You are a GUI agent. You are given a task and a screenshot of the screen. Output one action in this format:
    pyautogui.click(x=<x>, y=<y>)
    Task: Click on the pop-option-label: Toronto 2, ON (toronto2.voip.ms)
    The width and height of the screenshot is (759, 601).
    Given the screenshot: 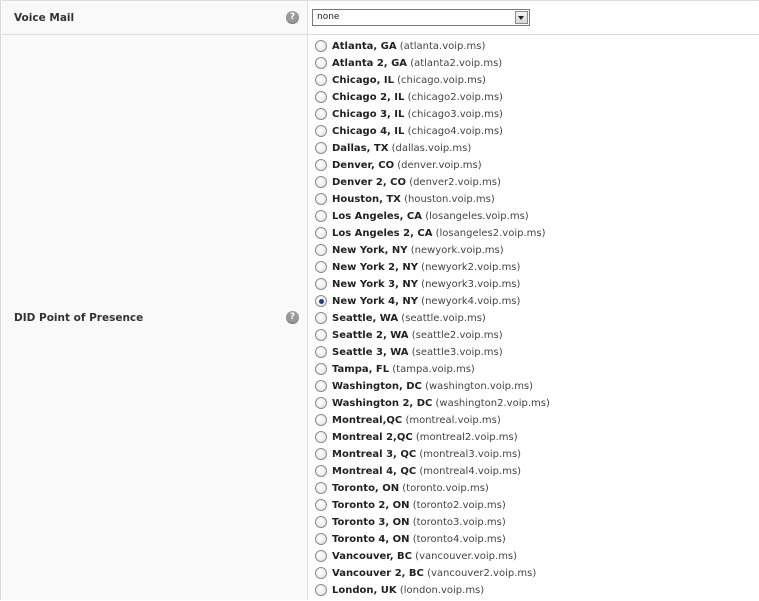 What is the action you would take?
    pyautogui.click(x=419, y=505)
    